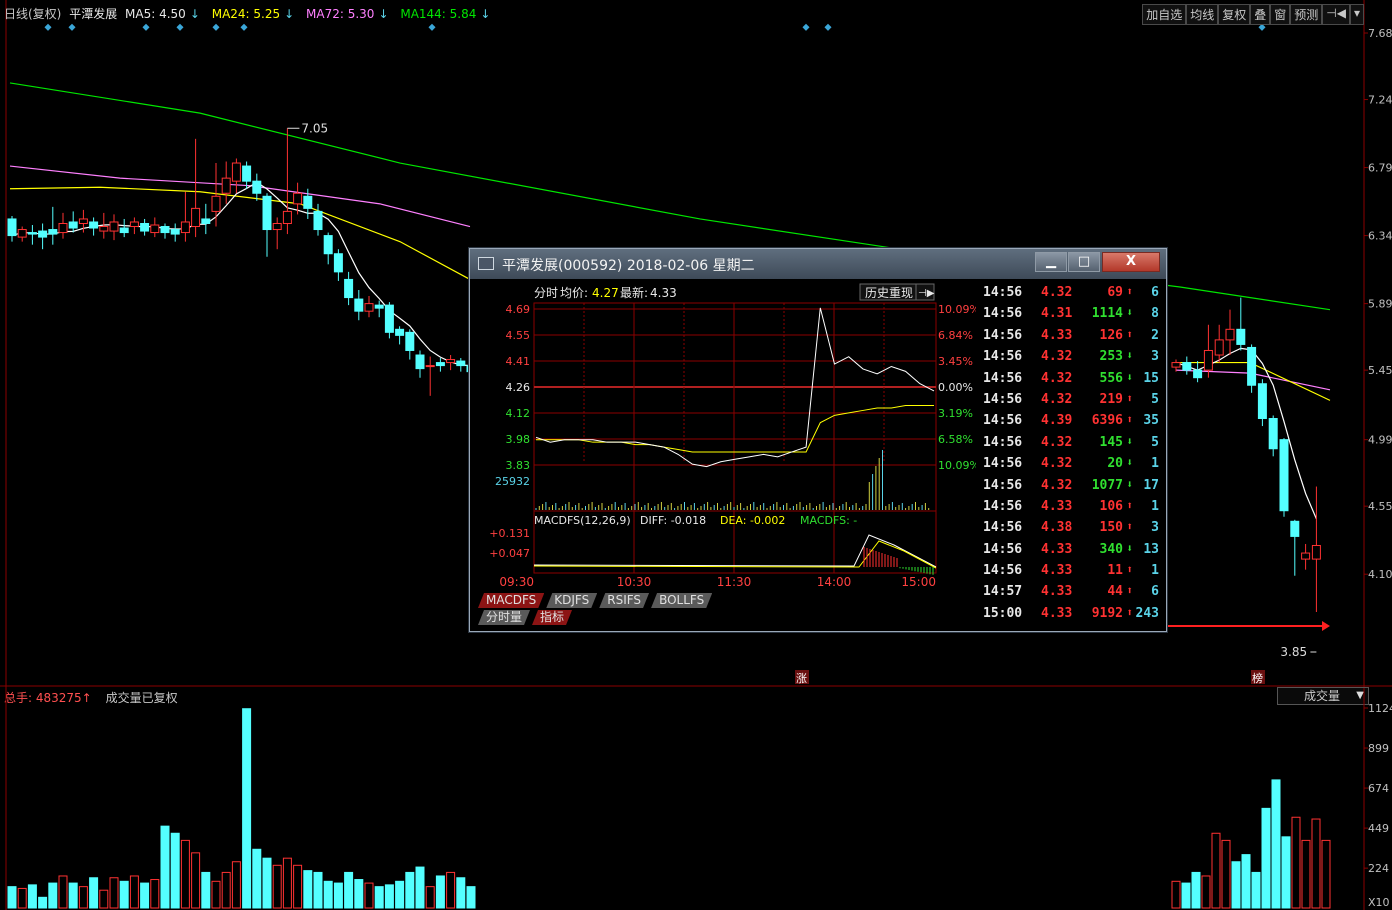 Image resolution: width=1392 pixels, height=910 pixels. I want to click on tick-row: 14:56 4.32 1077 17 ⬇, so click(1072, 486).